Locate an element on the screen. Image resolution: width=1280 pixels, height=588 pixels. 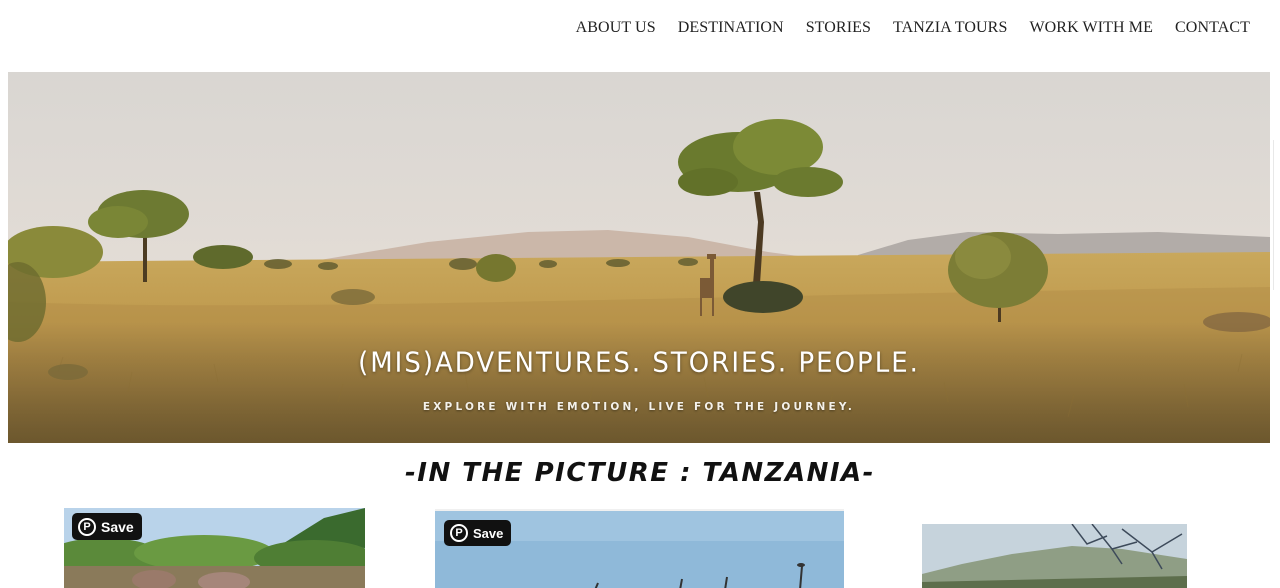
photo-hills-branches is located at coordinates (1054, 556).